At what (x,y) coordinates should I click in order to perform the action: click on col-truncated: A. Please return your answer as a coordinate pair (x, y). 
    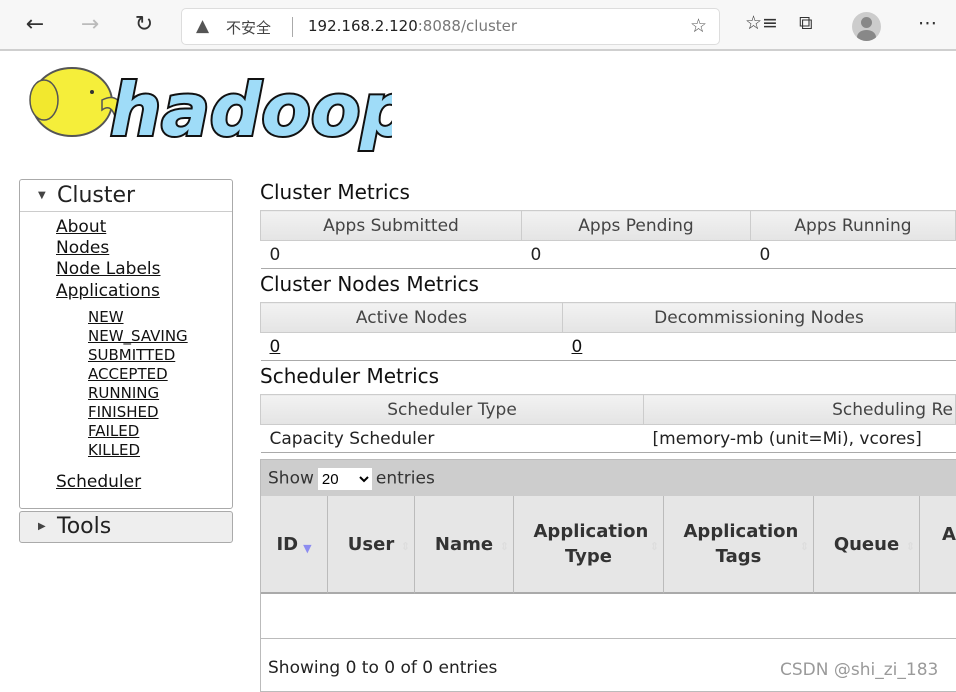
    Looking at the image, I should click on (938, 545).